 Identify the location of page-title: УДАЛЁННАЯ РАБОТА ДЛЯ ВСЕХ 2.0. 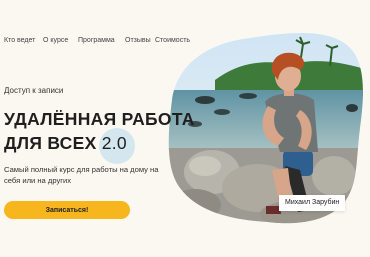
(99, 131).